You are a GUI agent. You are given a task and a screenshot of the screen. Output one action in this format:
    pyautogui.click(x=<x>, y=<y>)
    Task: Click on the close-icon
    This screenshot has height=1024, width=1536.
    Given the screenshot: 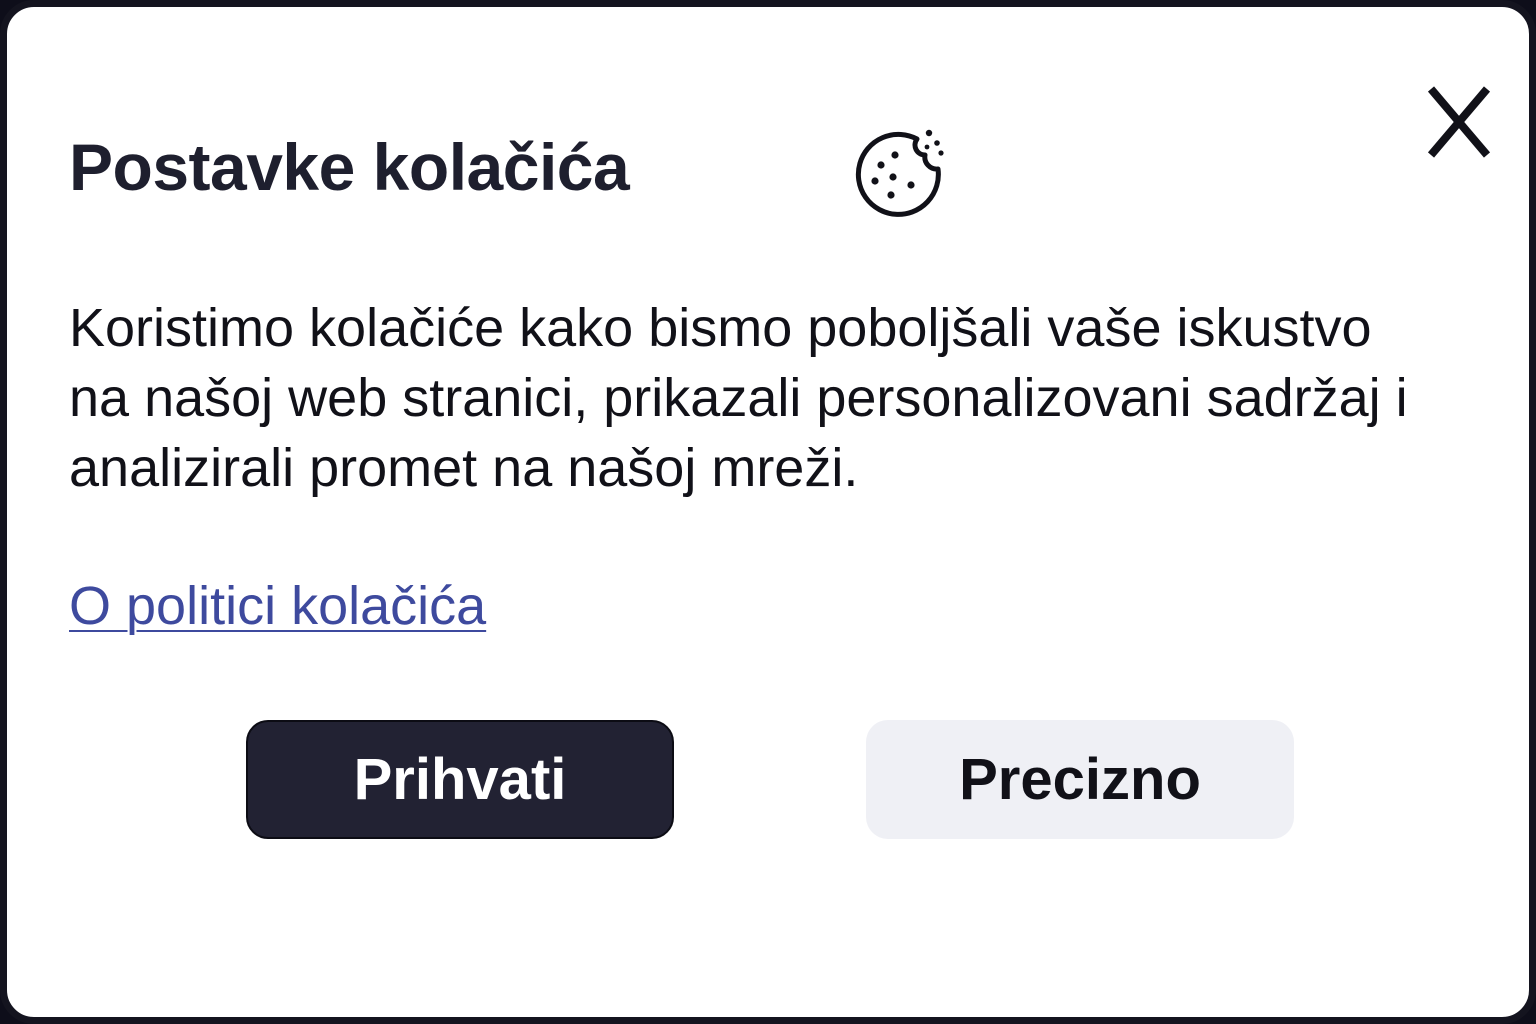 What is the action you would take?
    pyautogui.click(x=1459, y=122)
    